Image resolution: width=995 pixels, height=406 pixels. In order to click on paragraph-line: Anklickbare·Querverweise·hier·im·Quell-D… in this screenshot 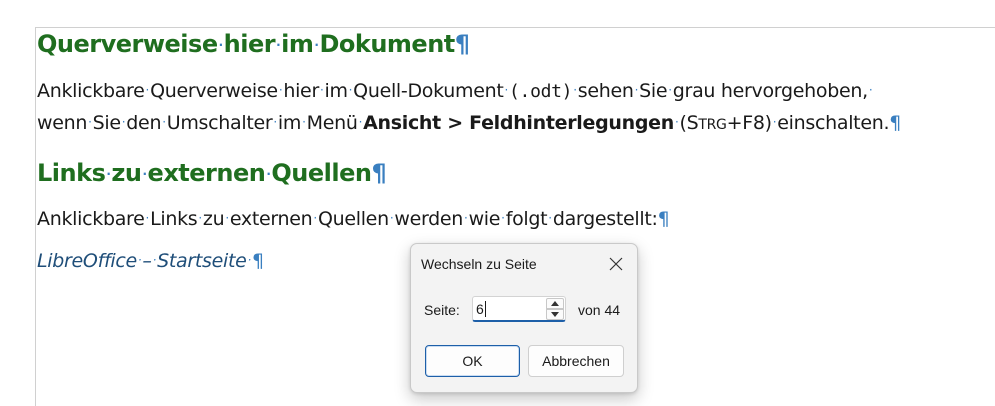, I will do `click(469, 91)`.